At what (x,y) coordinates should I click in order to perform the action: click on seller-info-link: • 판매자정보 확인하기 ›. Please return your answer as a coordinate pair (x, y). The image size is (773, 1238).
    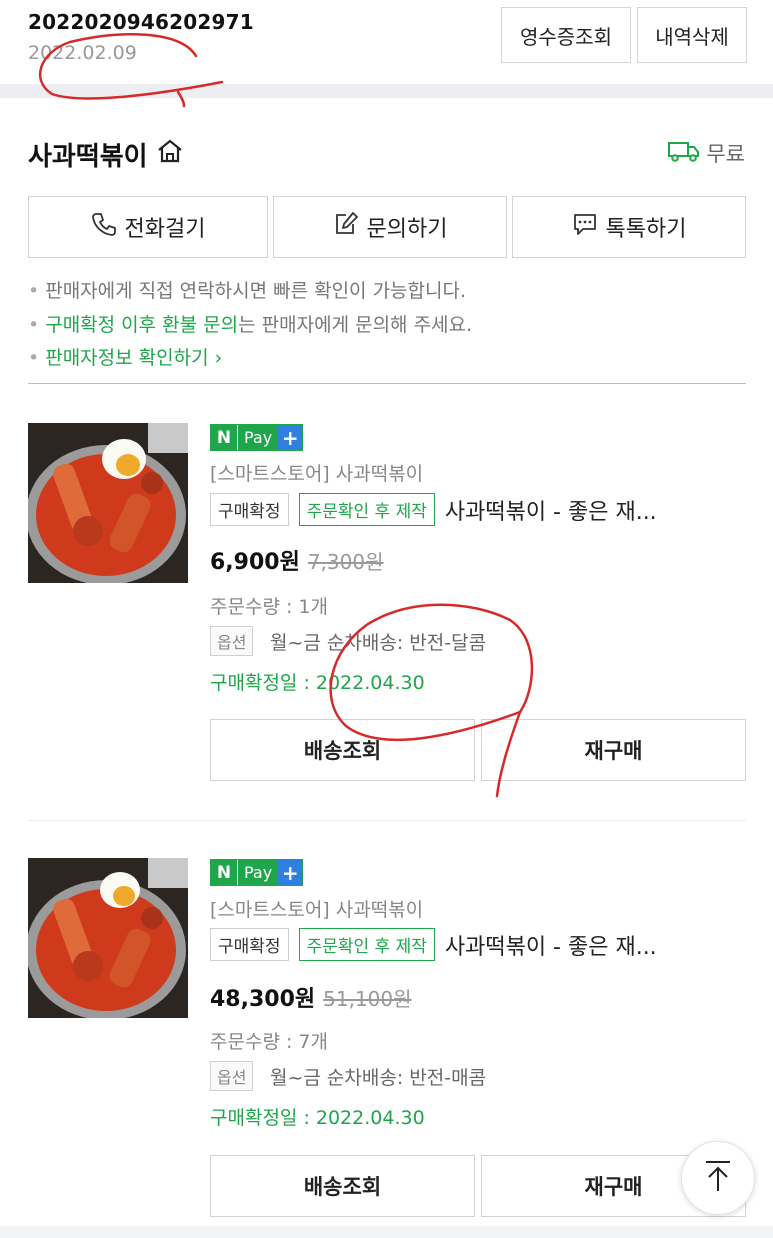
    Looking at the image, I should click on (125, 356).